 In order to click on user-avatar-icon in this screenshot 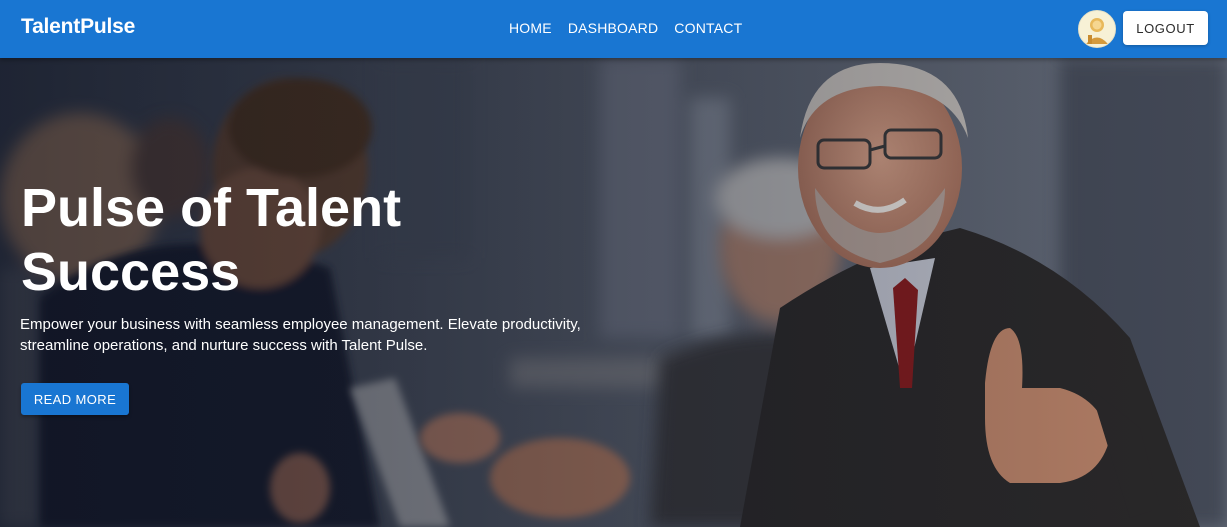, I will do `click(1097, 29)`.